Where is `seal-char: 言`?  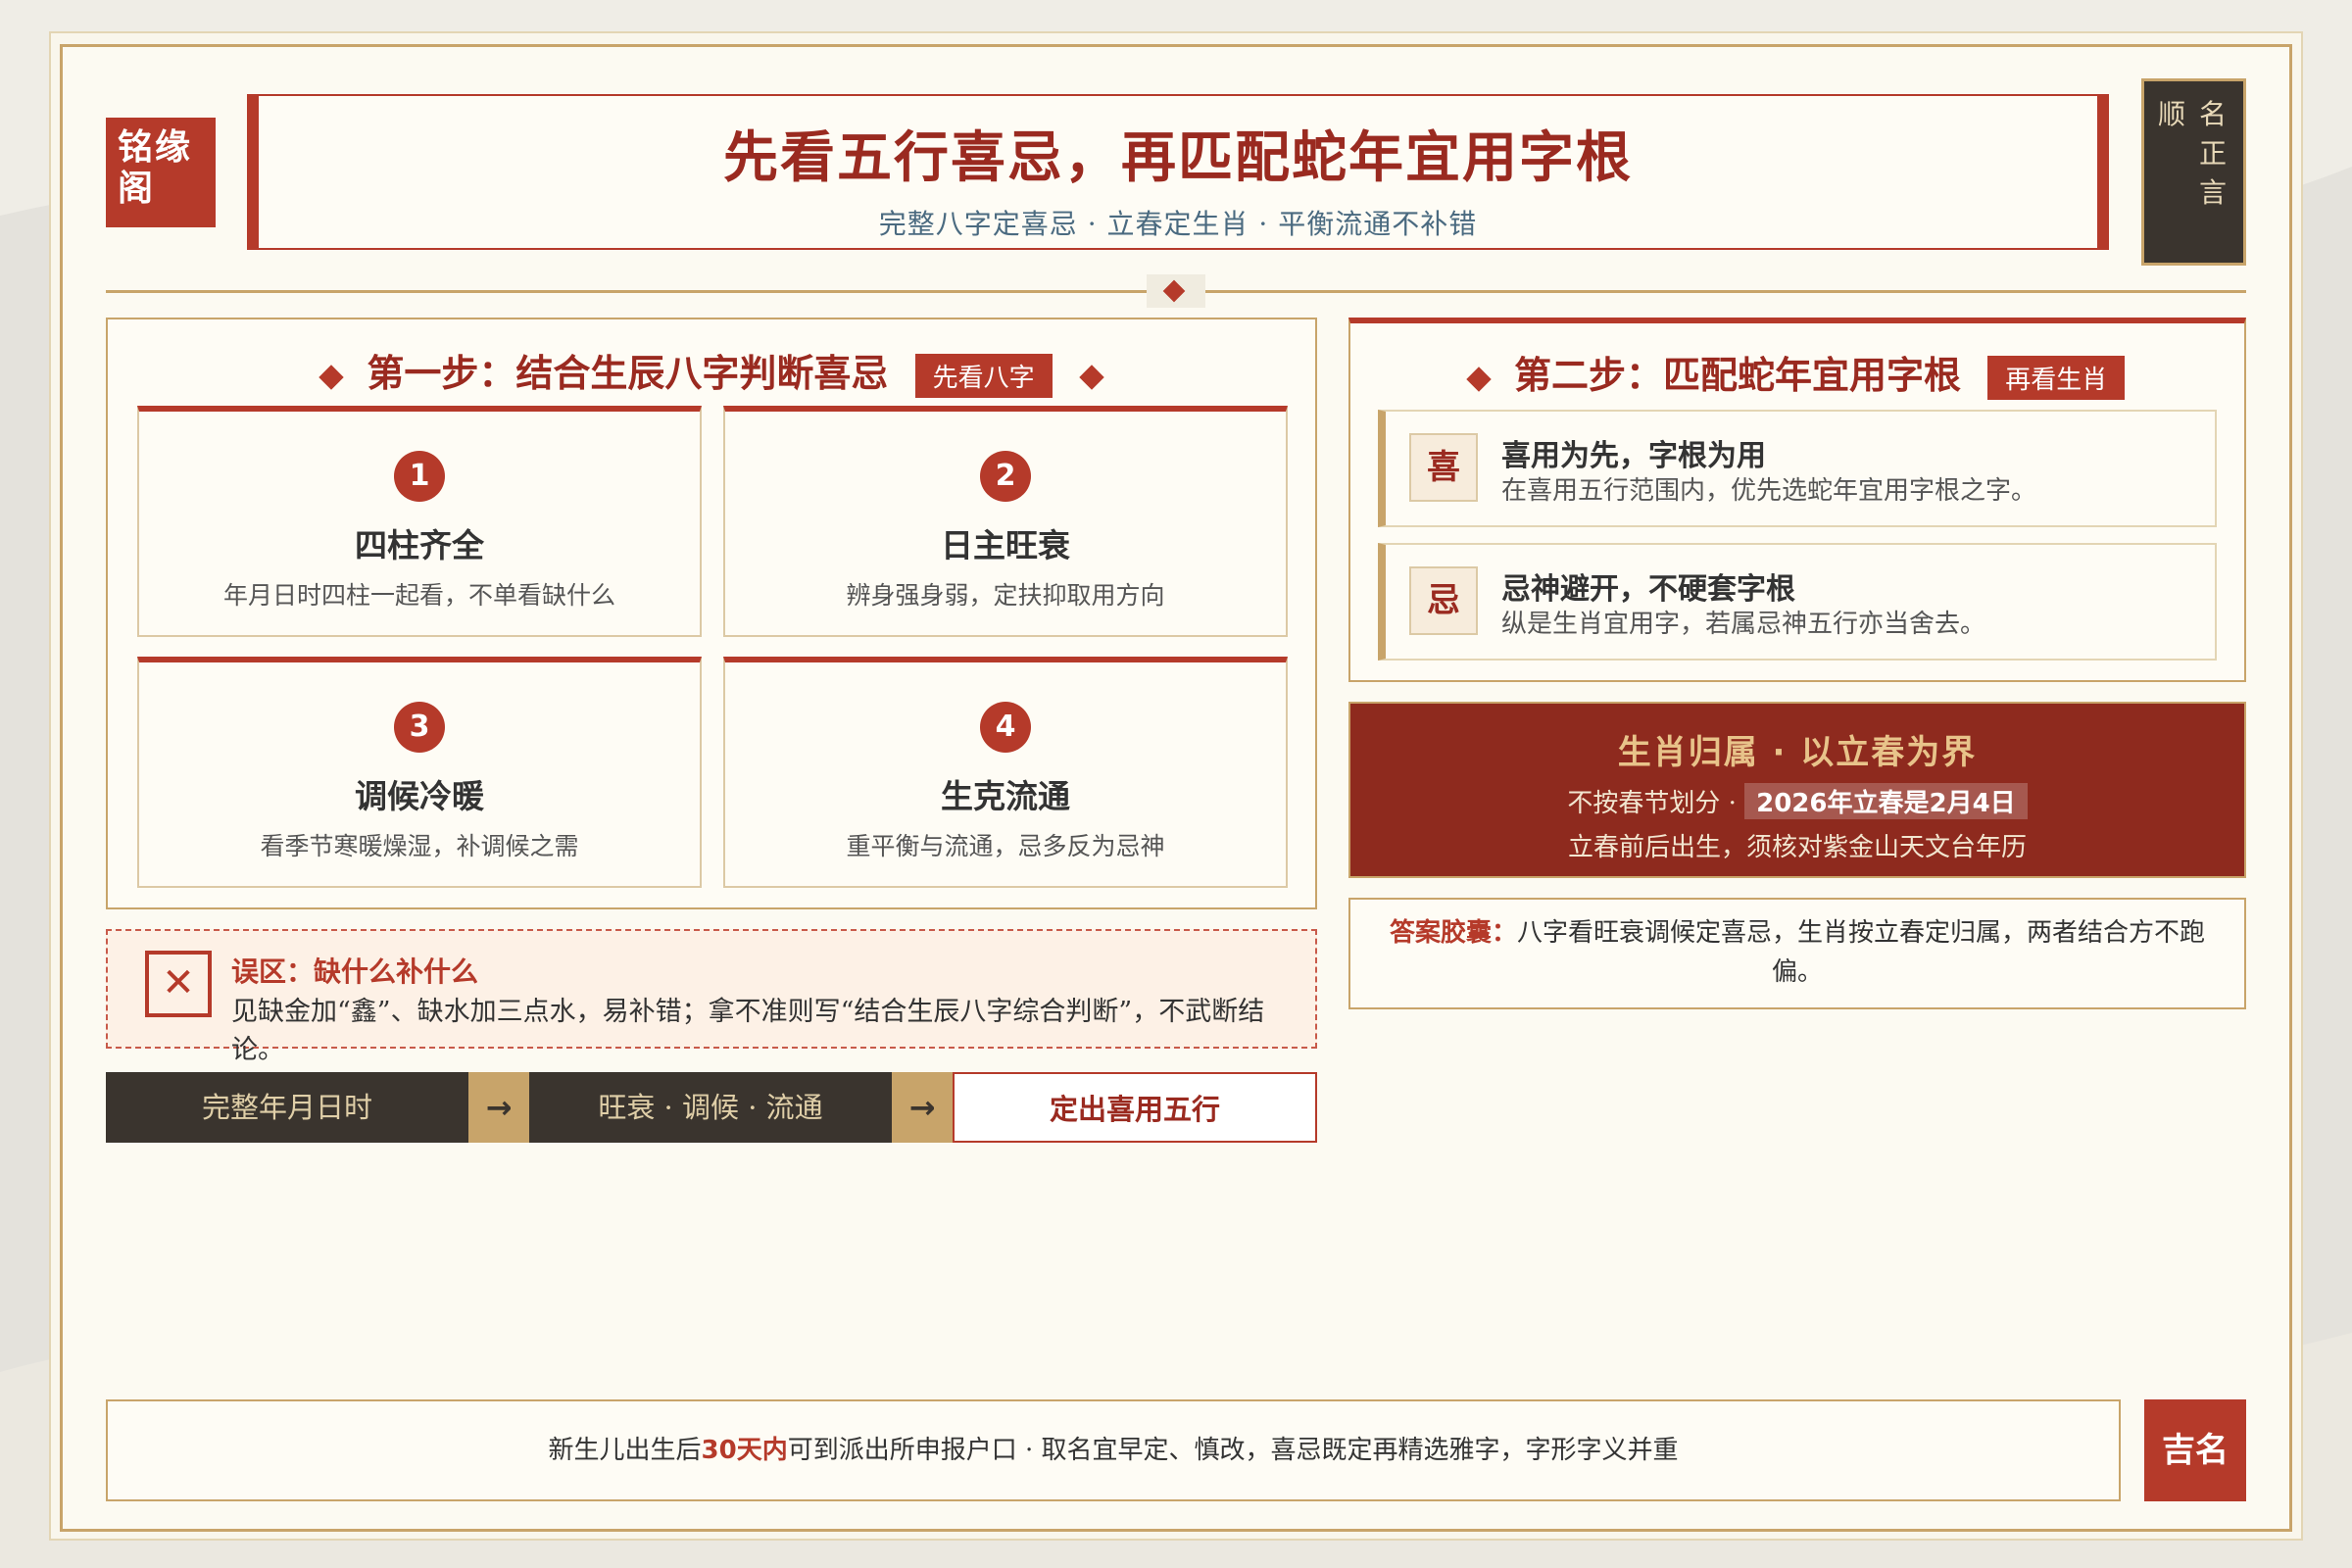 seal-char: 言 is located at coordinates (2213, 192).